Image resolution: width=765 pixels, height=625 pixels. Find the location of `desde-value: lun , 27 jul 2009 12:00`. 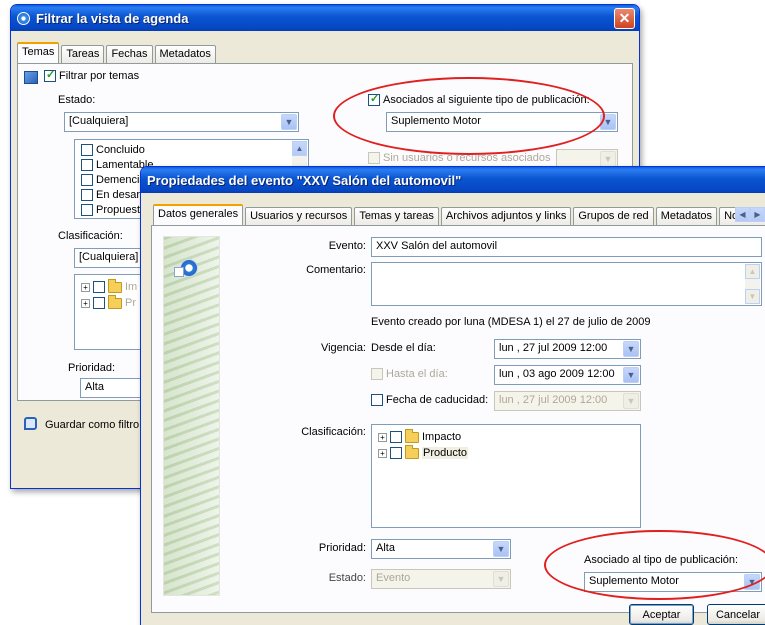

desde-value: lun , 27 jul 2009 12:00 is located at coordinates (553, 348).